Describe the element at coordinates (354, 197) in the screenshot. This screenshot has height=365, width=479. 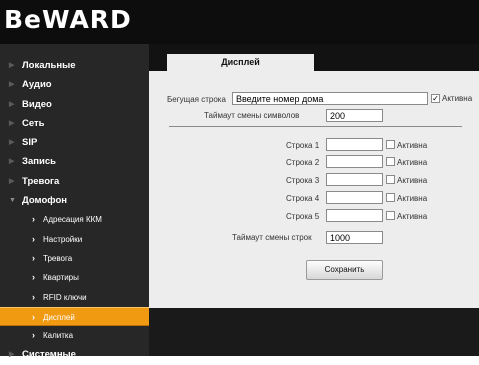
I see `line-4-input` at that location.